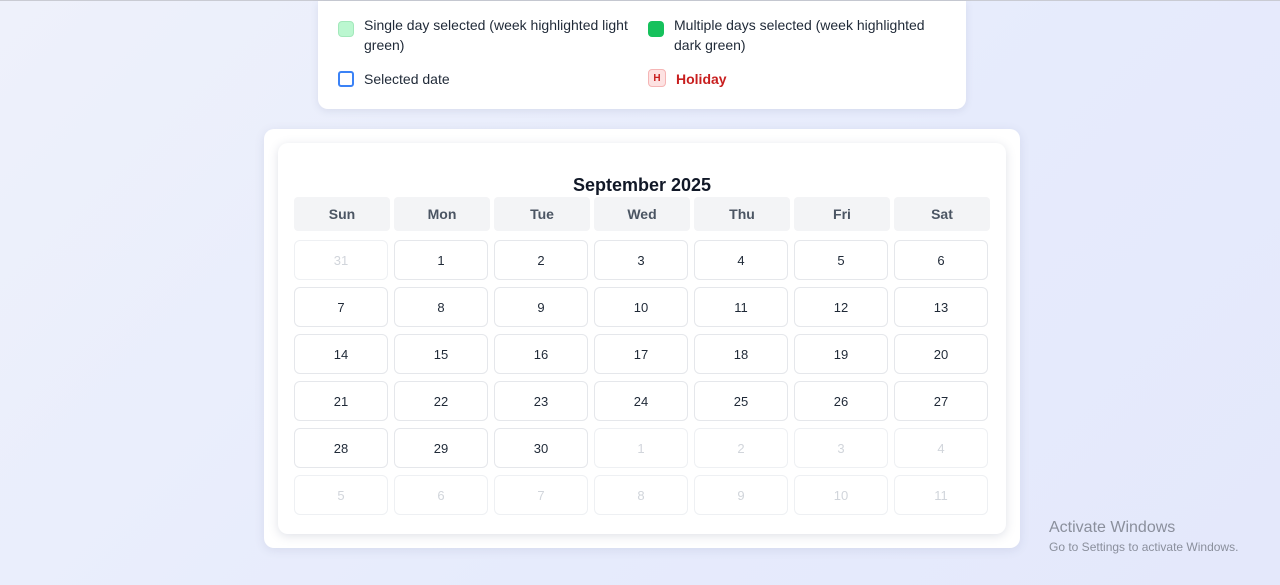 Image resolution: width=1280 pixels, height=585 pixels. Describe the element at coordinates (641, 448) in the screenshot. I see `day-cell-outside-month: 1` at that location.